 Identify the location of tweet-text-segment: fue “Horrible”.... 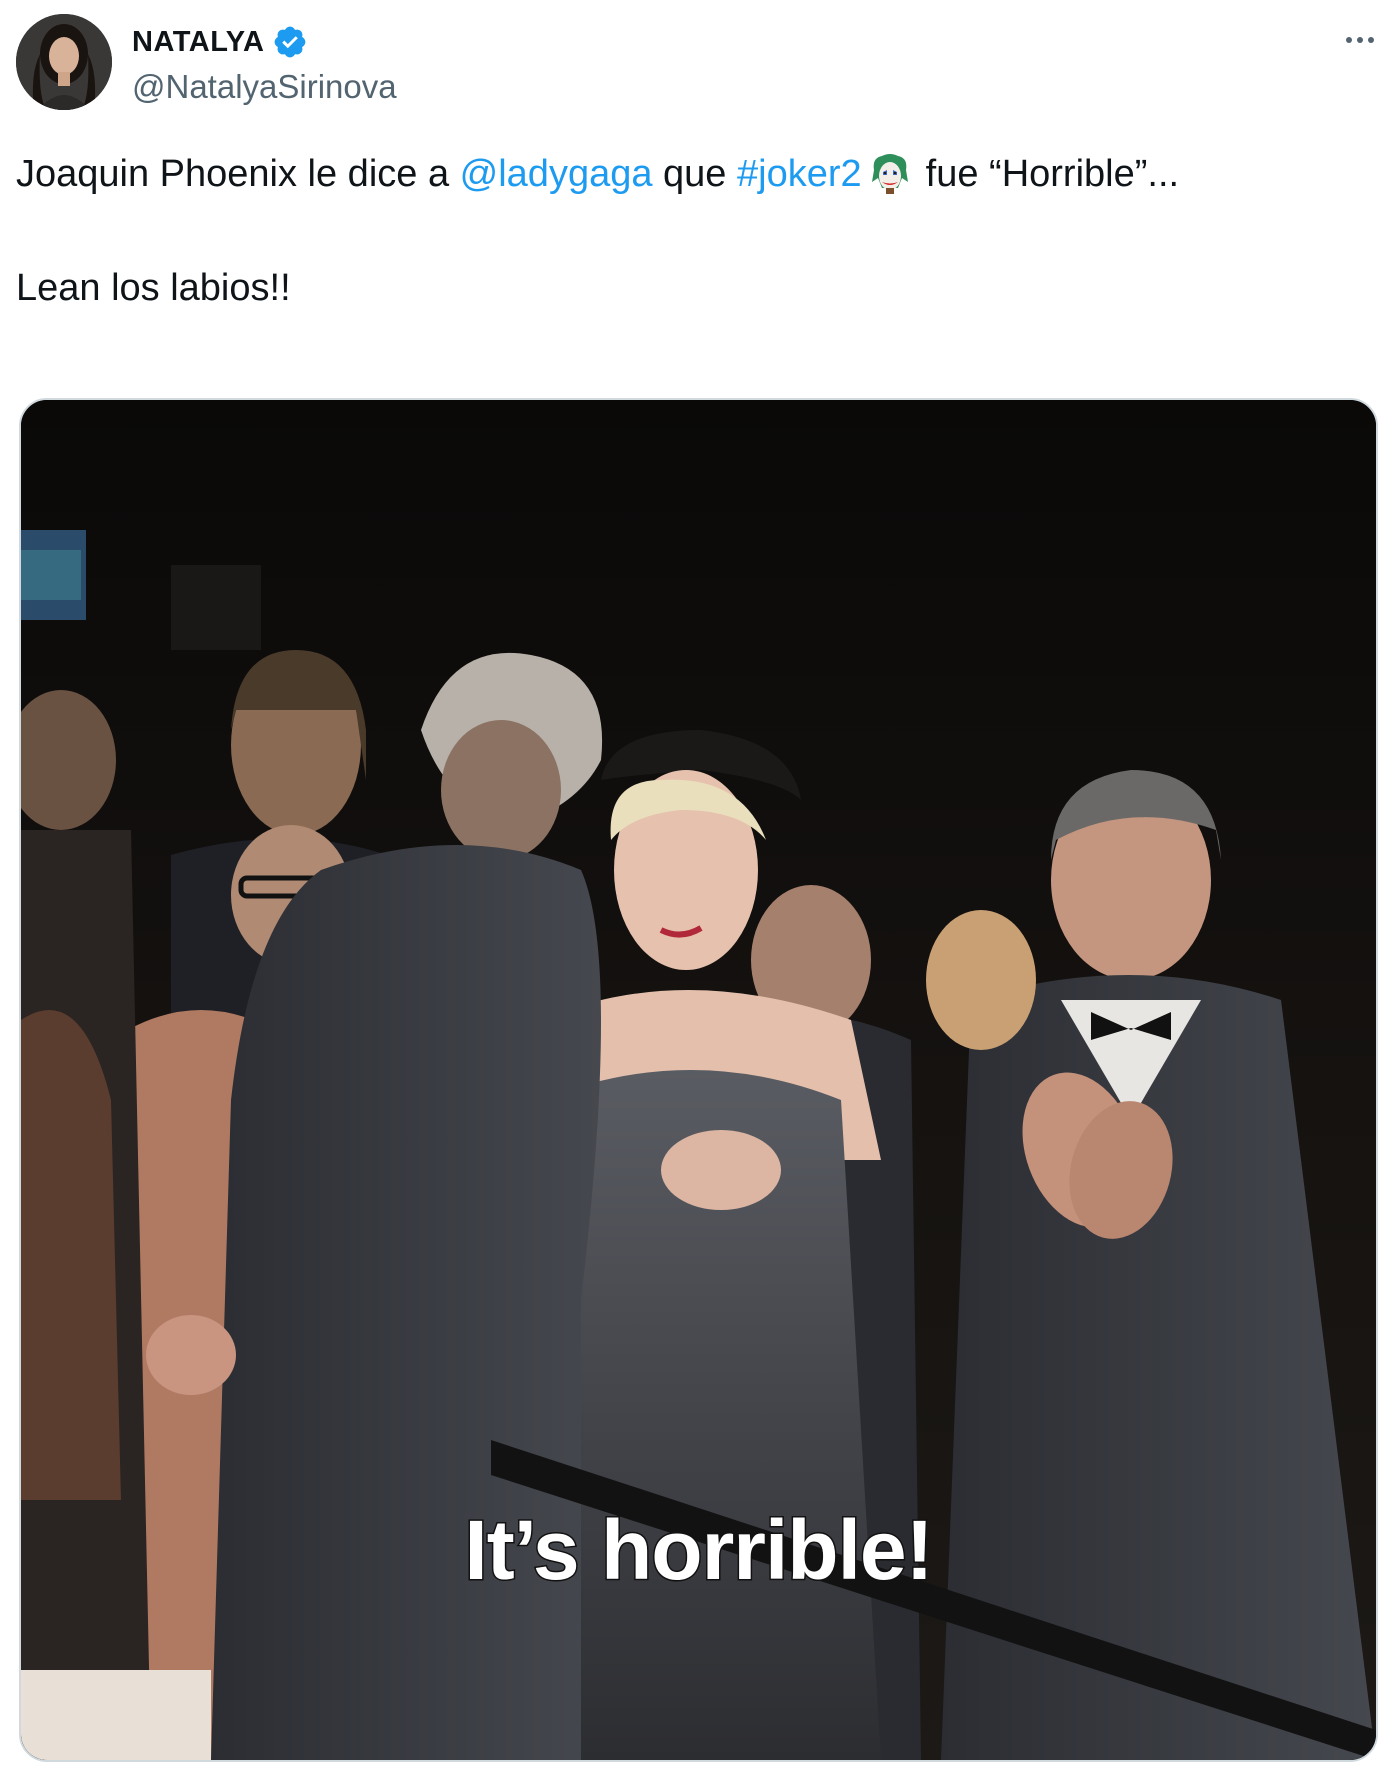
(1052, 174).